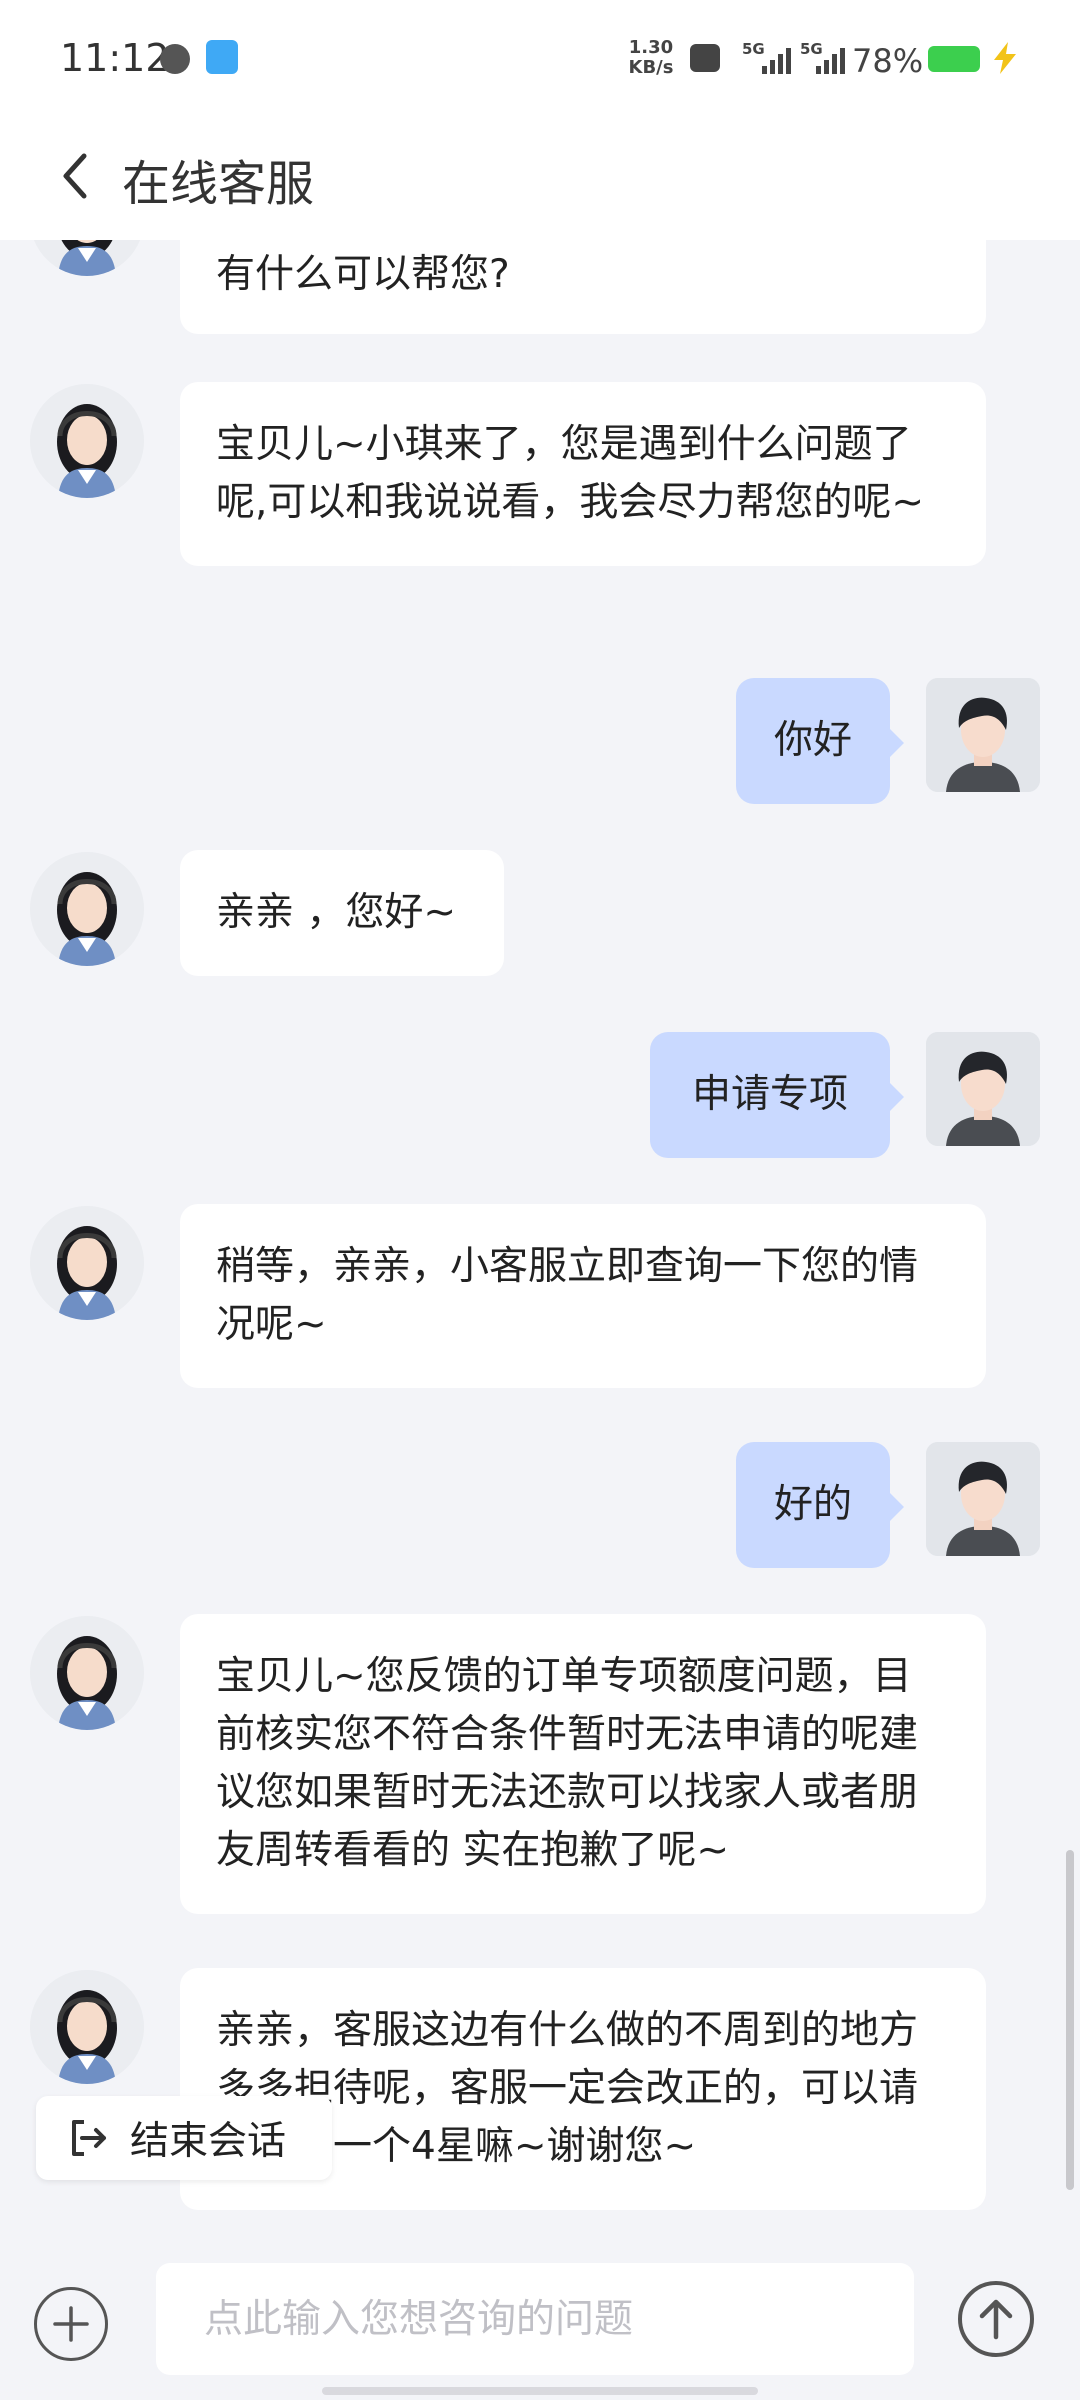 The image size is (1080, 2400). What do you see at coordinates (208, 2141) in the screenshot?
I see `end-session-label: 结束会话` at bounding box center [208, 2141].